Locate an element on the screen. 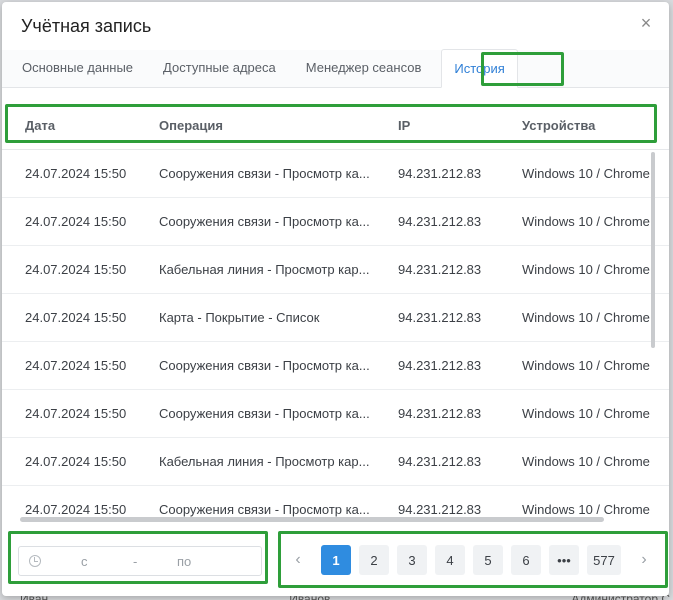 The image size is (673, 600). tab-history: История is located at coordinates (479, 68).